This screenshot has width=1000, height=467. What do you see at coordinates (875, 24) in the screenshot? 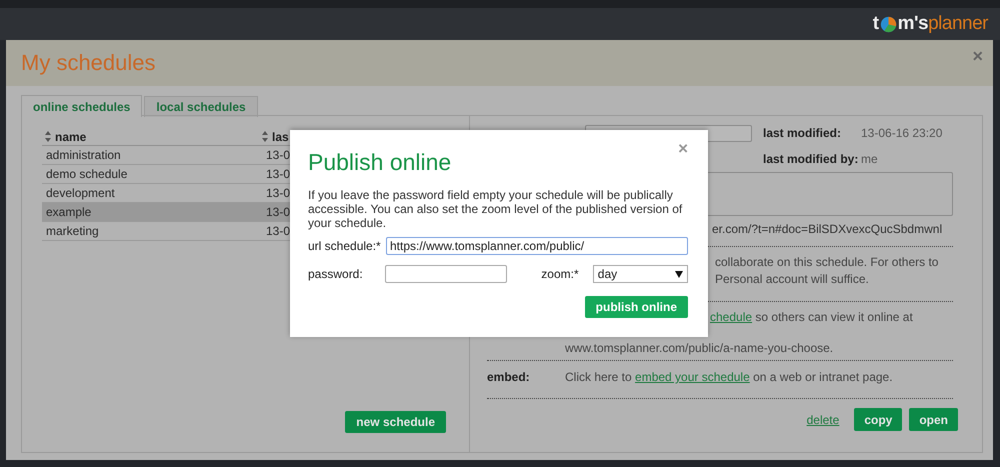
I see `logo-text: t` at bounding box center [875, 24].